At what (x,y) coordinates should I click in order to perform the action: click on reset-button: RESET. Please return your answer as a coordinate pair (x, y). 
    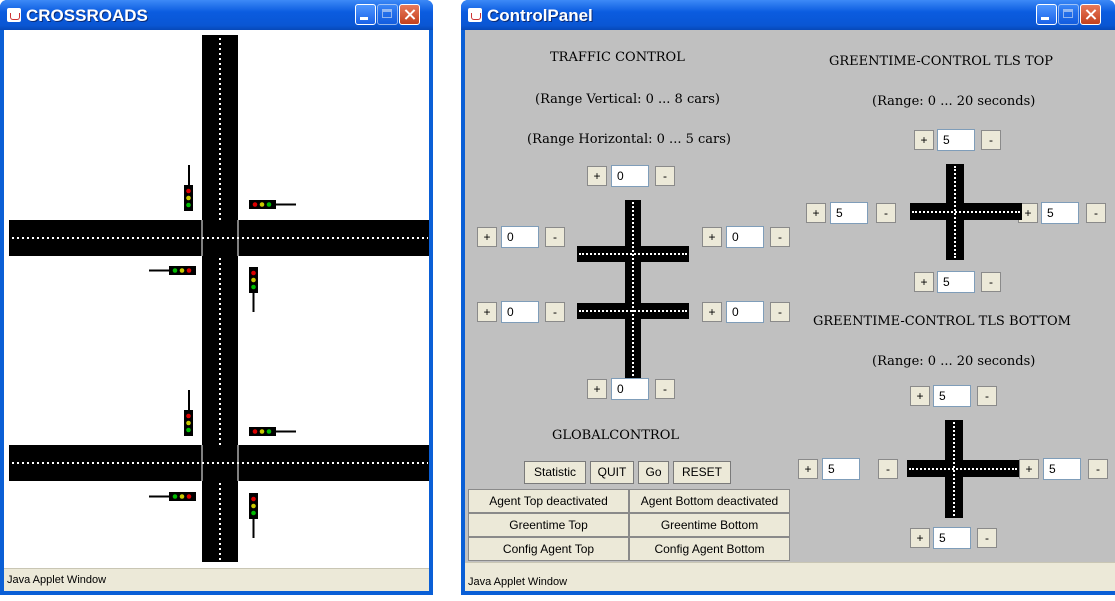
    Looking at the image, I should click on (702, 472).